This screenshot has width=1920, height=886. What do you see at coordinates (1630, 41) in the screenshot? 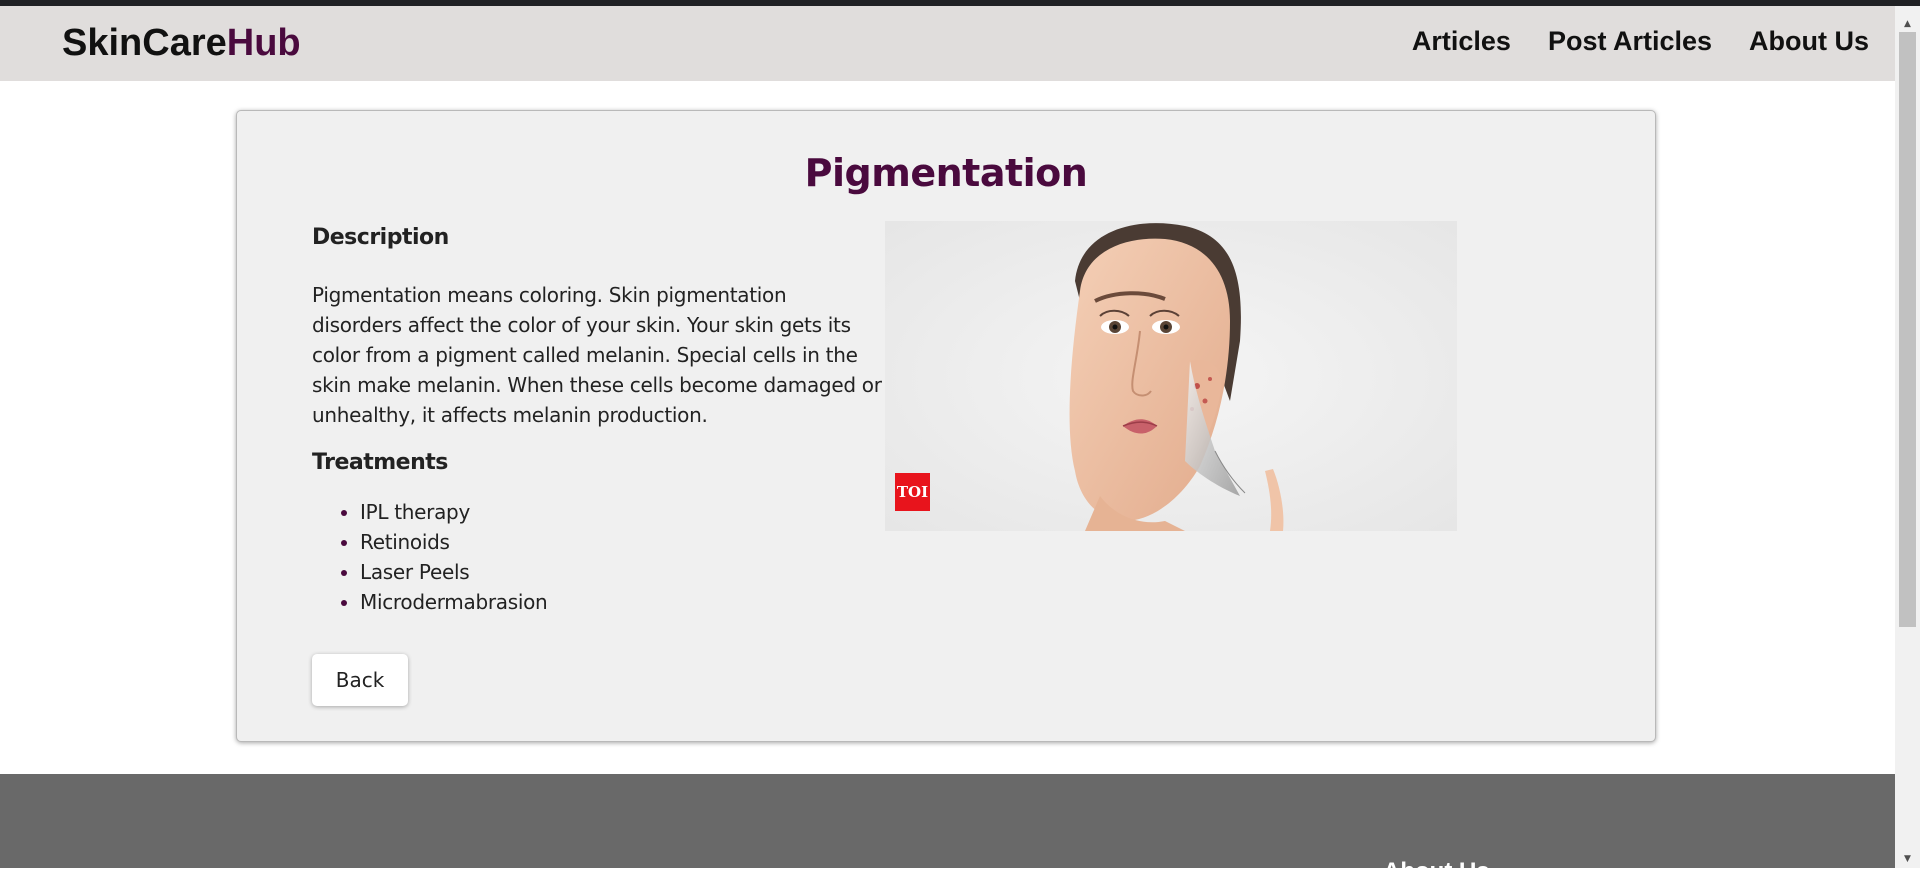
I see `nav-post-articles-link: Post Articles` at bounding box center [1630, 41].